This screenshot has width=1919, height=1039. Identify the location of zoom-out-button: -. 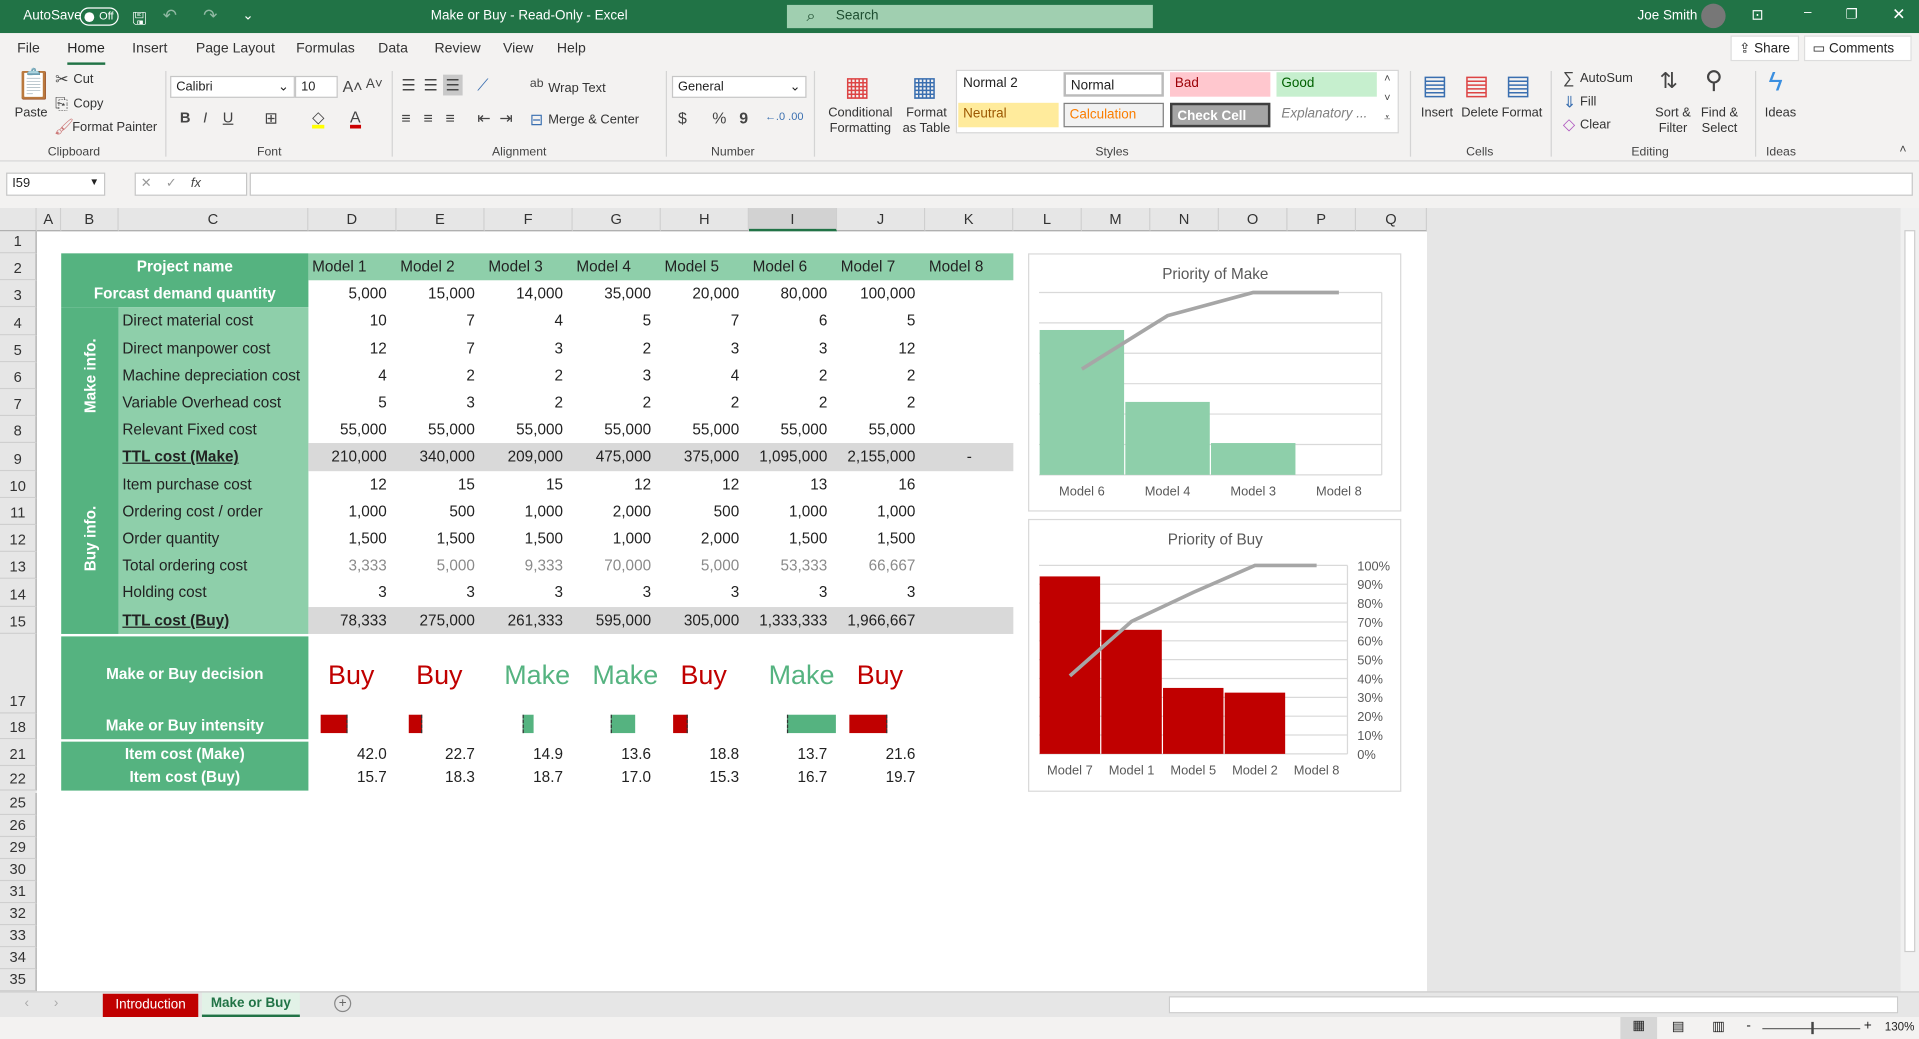
(1748, 1025).